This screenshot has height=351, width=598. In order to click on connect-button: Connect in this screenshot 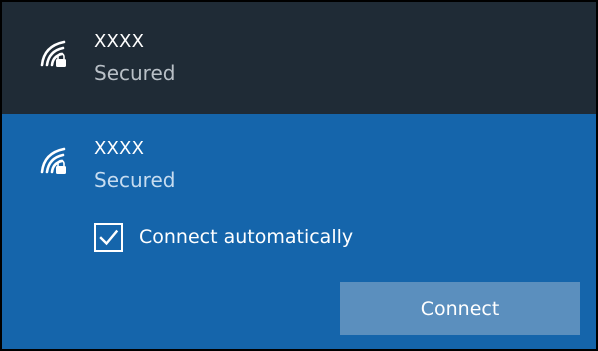, I will do `click(460, 308)`.